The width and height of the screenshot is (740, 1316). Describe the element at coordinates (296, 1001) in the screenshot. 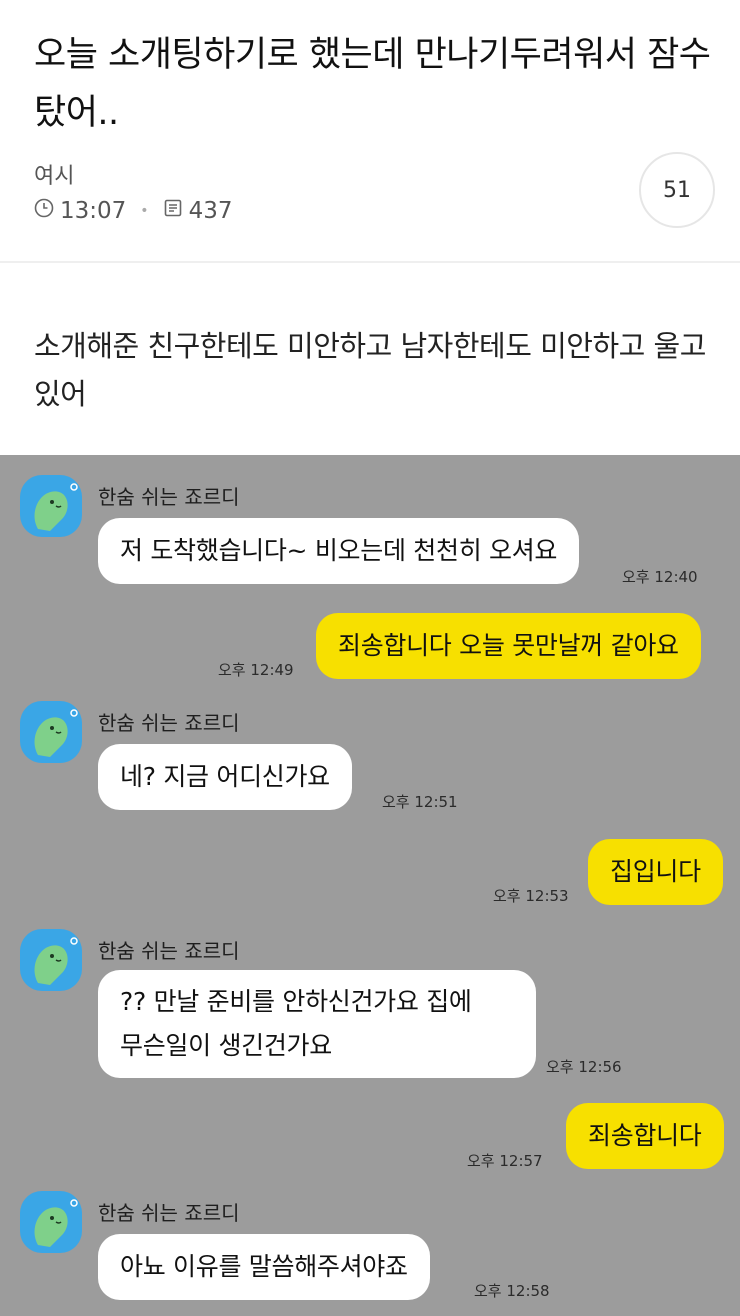

I see `message-line: ?? 만날 준비를 안하신건가요 집에` at that location.